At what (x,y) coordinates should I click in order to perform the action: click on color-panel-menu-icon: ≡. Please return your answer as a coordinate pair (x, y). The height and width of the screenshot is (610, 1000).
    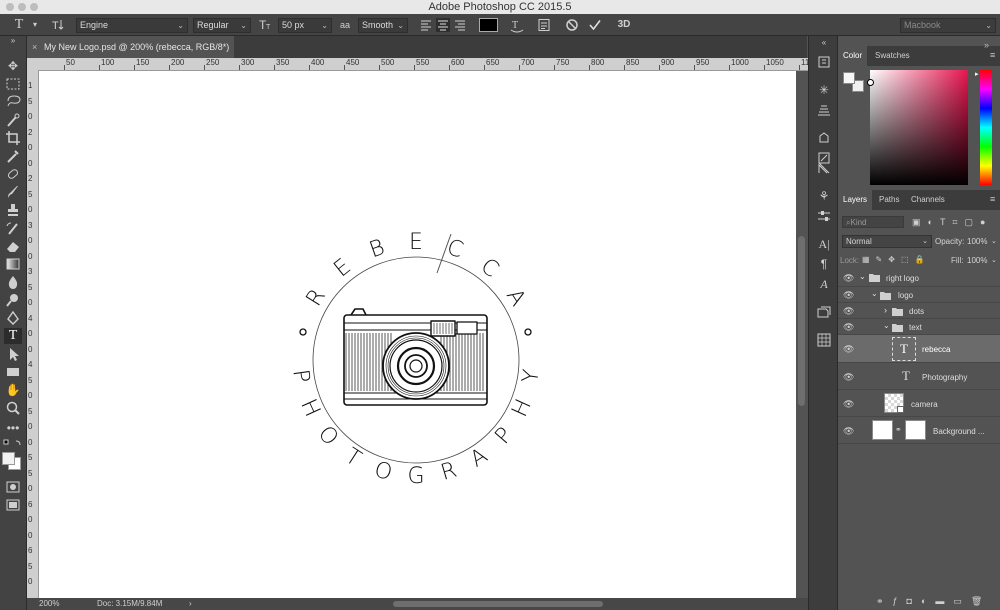
    Looking at the image, I should click on (992, 55).